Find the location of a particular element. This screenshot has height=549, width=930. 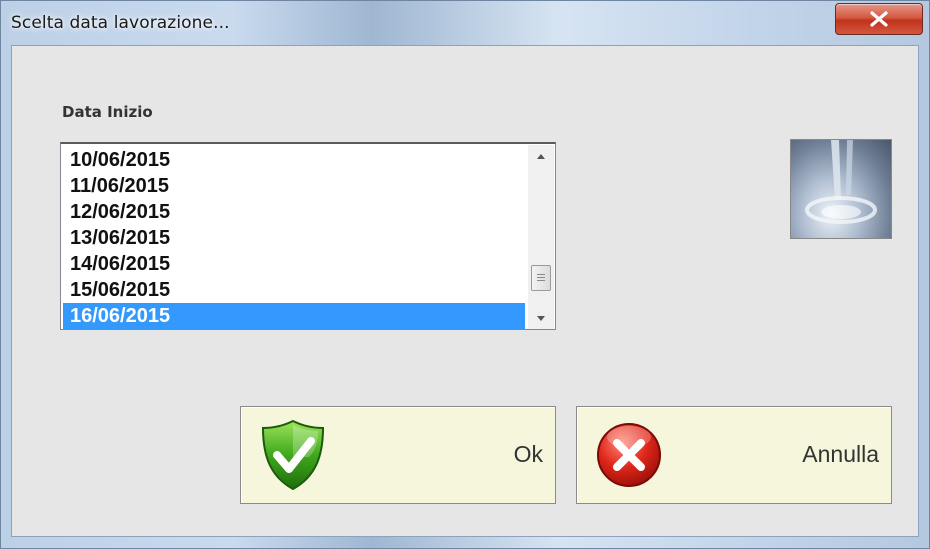

list-item: 11/06/2015 is located at coordinates (294, 186).